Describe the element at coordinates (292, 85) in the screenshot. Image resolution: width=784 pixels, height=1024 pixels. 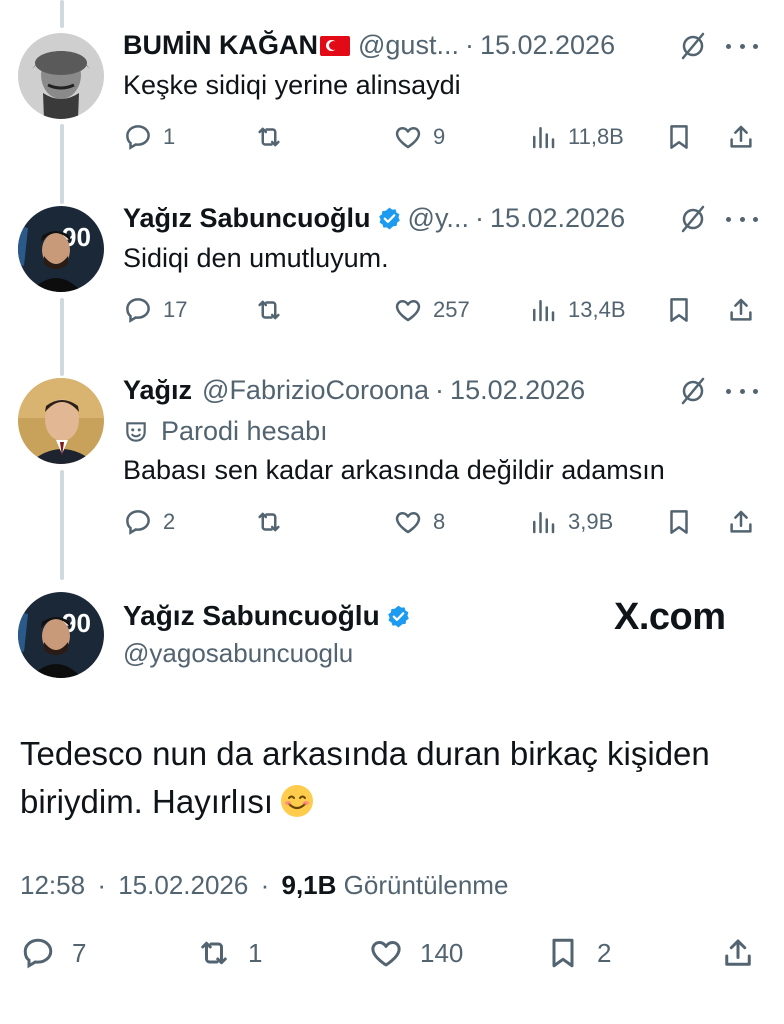
I see `tweet-text: Keşke sidiqi yerine alinsaydi` at that location.